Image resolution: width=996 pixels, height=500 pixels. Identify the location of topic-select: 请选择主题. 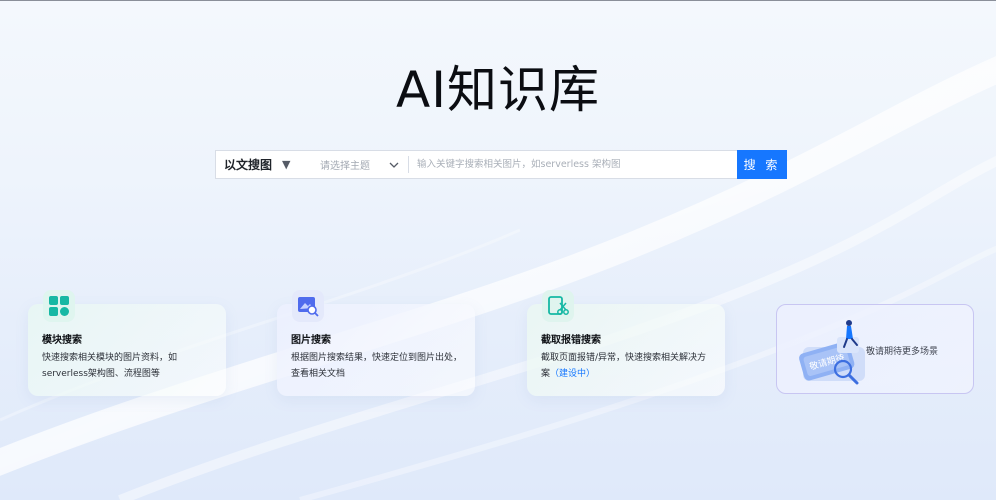
(358, 164).